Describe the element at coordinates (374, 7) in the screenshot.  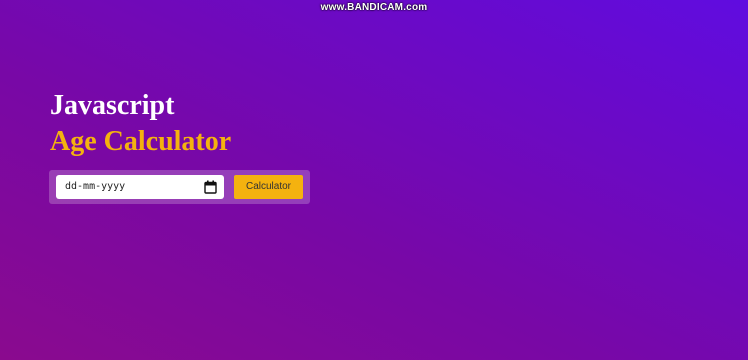
I see `bandicam-watermark: www.BANDICAM.com` at that location.